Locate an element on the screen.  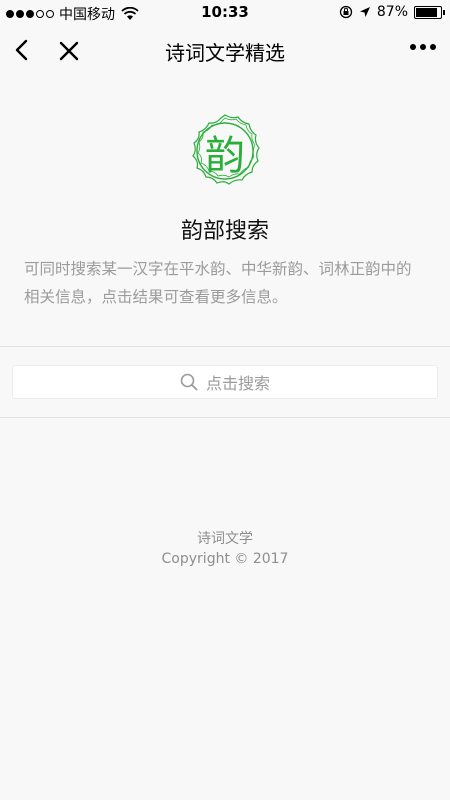
status-right: 87% is located at coordinates (392, 12).